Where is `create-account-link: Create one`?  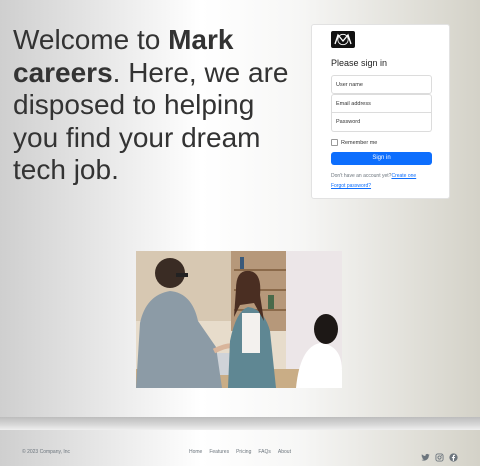 create-account-link: Create one is located at coordinates (403, 176).